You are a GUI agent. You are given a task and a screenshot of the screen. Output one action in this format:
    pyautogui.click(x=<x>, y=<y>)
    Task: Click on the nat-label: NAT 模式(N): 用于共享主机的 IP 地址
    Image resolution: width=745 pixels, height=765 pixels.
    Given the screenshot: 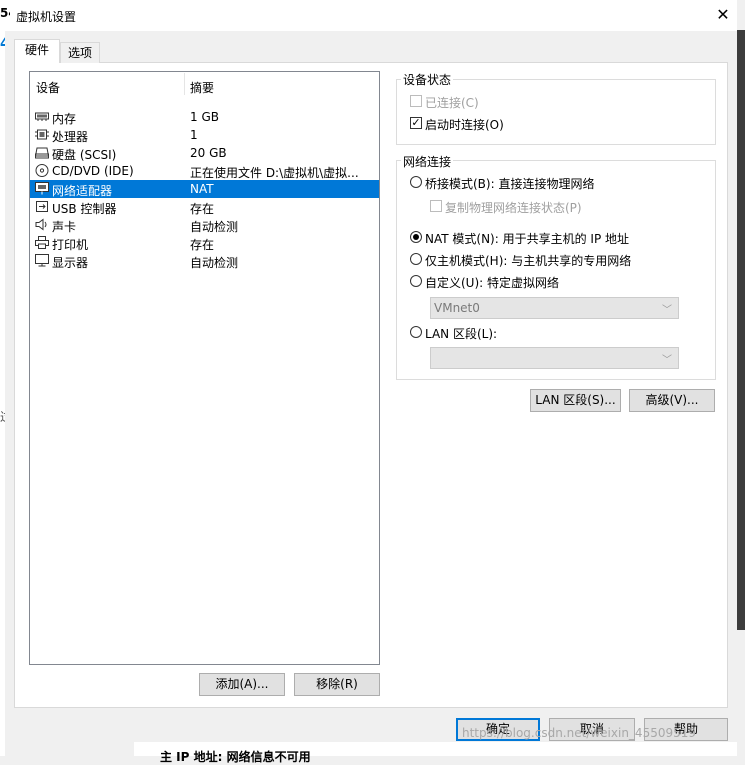 What is the action you would take?
    pyautogui.click(x=527, y=239)
    